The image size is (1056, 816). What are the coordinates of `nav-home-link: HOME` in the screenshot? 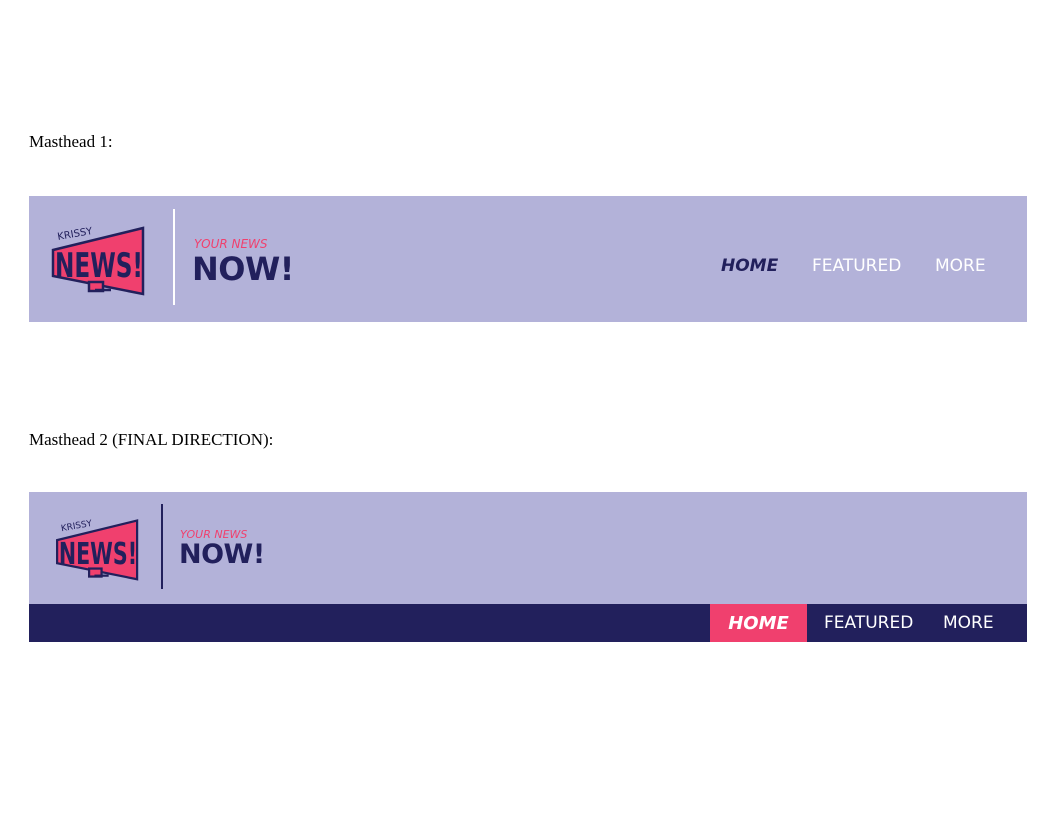 It's located at (749, 266).